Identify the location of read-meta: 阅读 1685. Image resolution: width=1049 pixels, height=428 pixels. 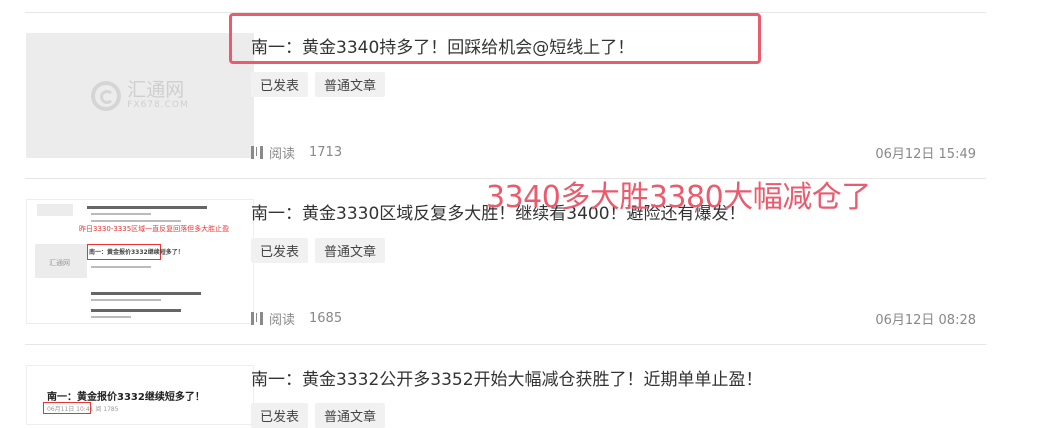
(296, 318).